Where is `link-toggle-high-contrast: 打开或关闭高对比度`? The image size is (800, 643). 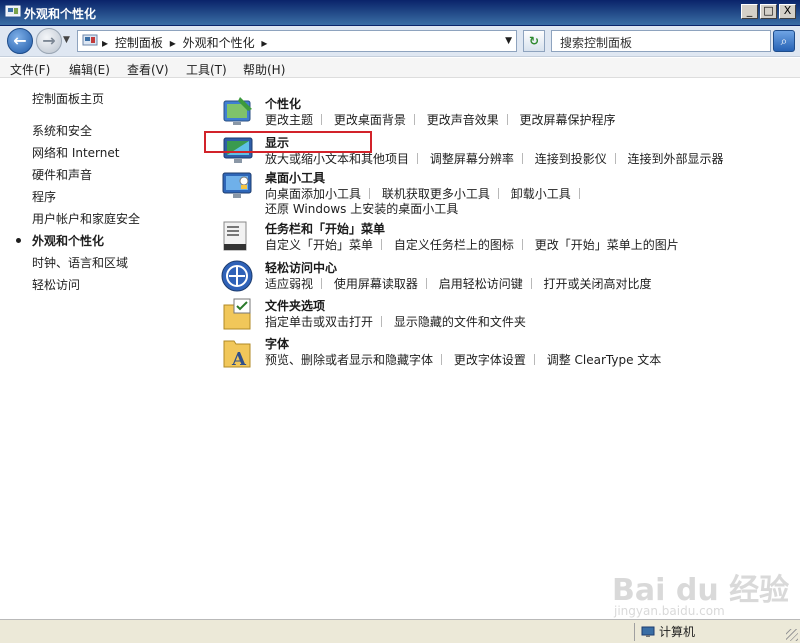 link-toggle-high-contrast: 打开或关闭高对比度 is located at coordinates (598, 284).